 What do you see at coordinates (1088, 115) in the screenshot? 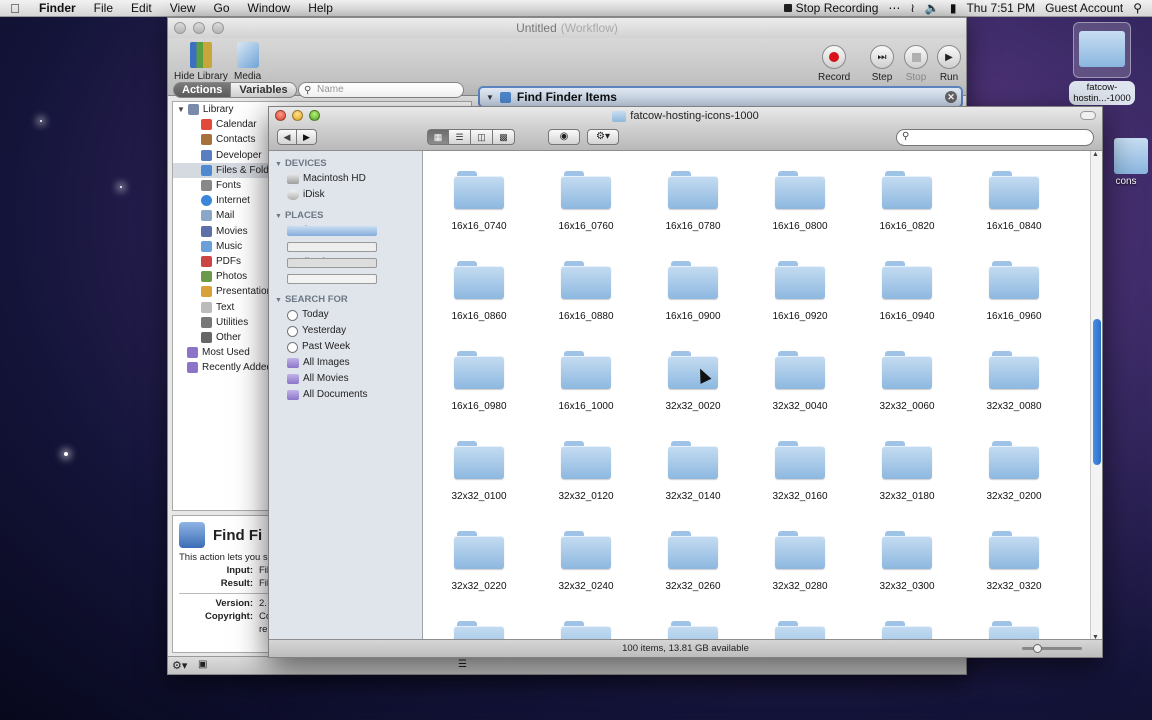
I see `toolbar-toggle-button` at bounding box center [1088, 115].